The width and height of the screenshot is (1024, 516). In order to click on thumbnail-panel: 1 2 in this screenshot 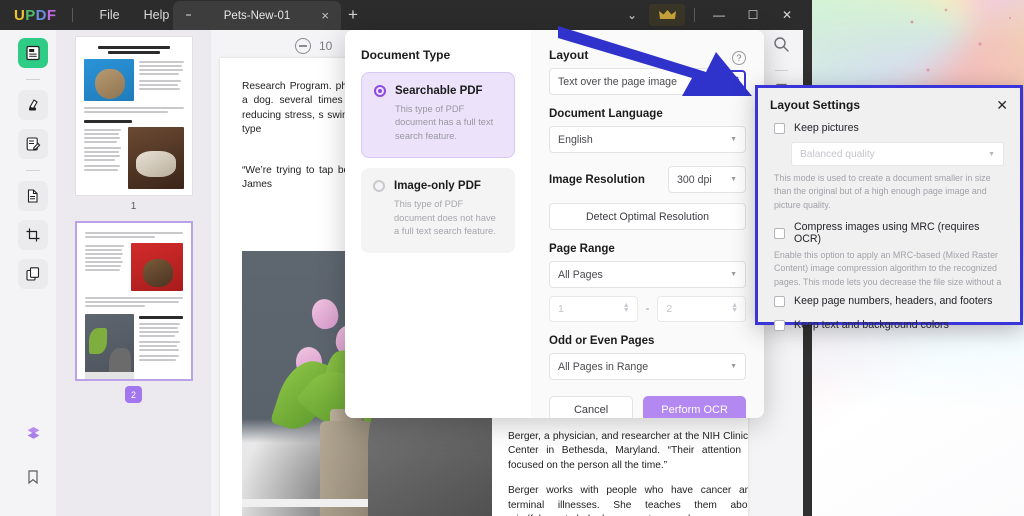, I will do `click(133, 273)`.